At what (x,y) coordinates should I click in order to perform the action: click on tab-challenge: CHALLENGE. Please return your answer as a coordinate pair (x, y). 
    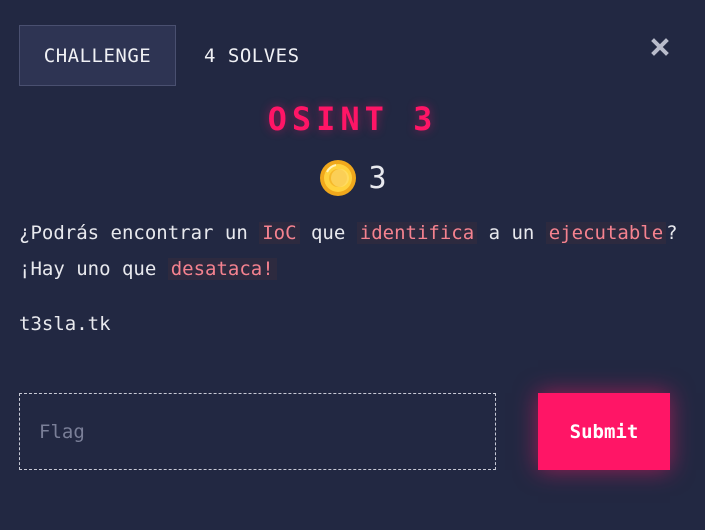
    Looking at the image, I should click on (97, 55).